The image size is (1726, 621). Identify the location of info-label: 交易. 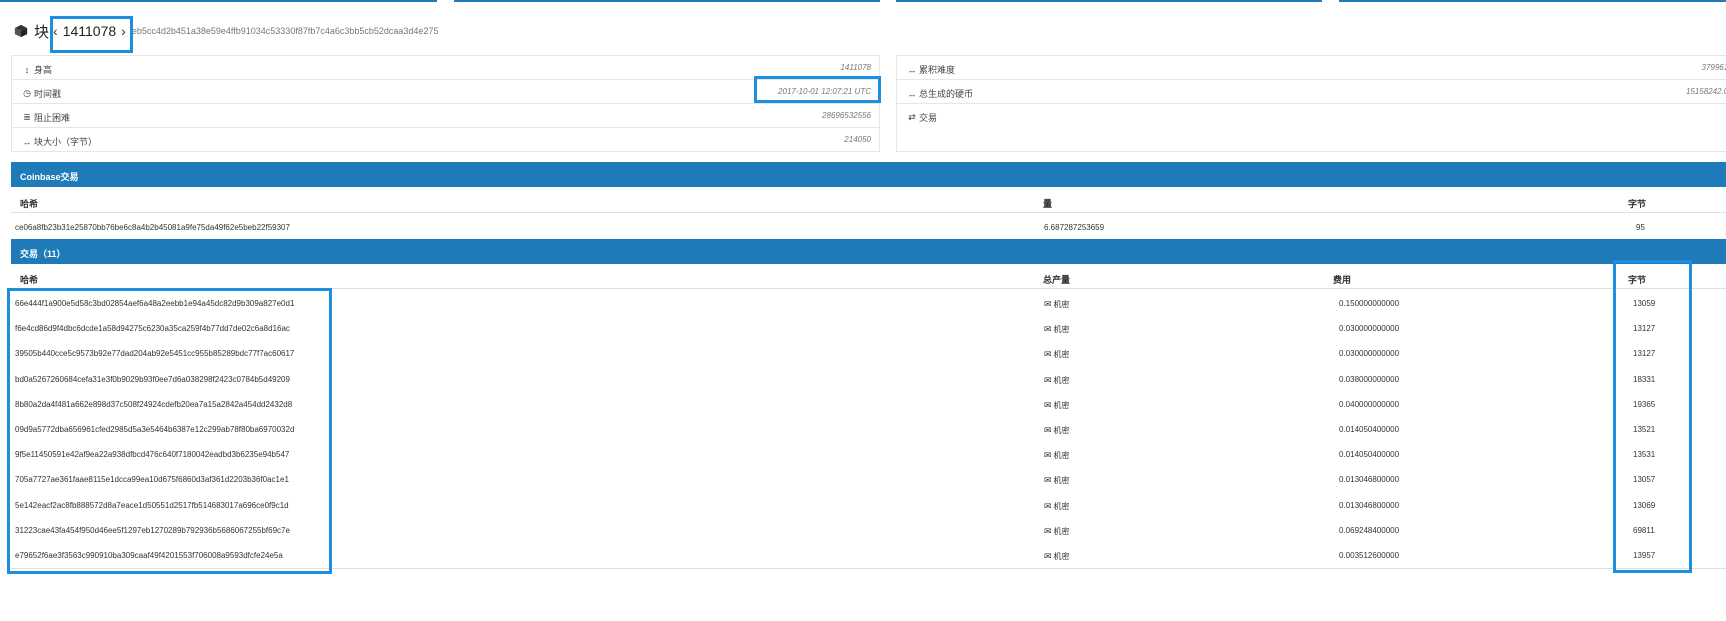
(928, 118).